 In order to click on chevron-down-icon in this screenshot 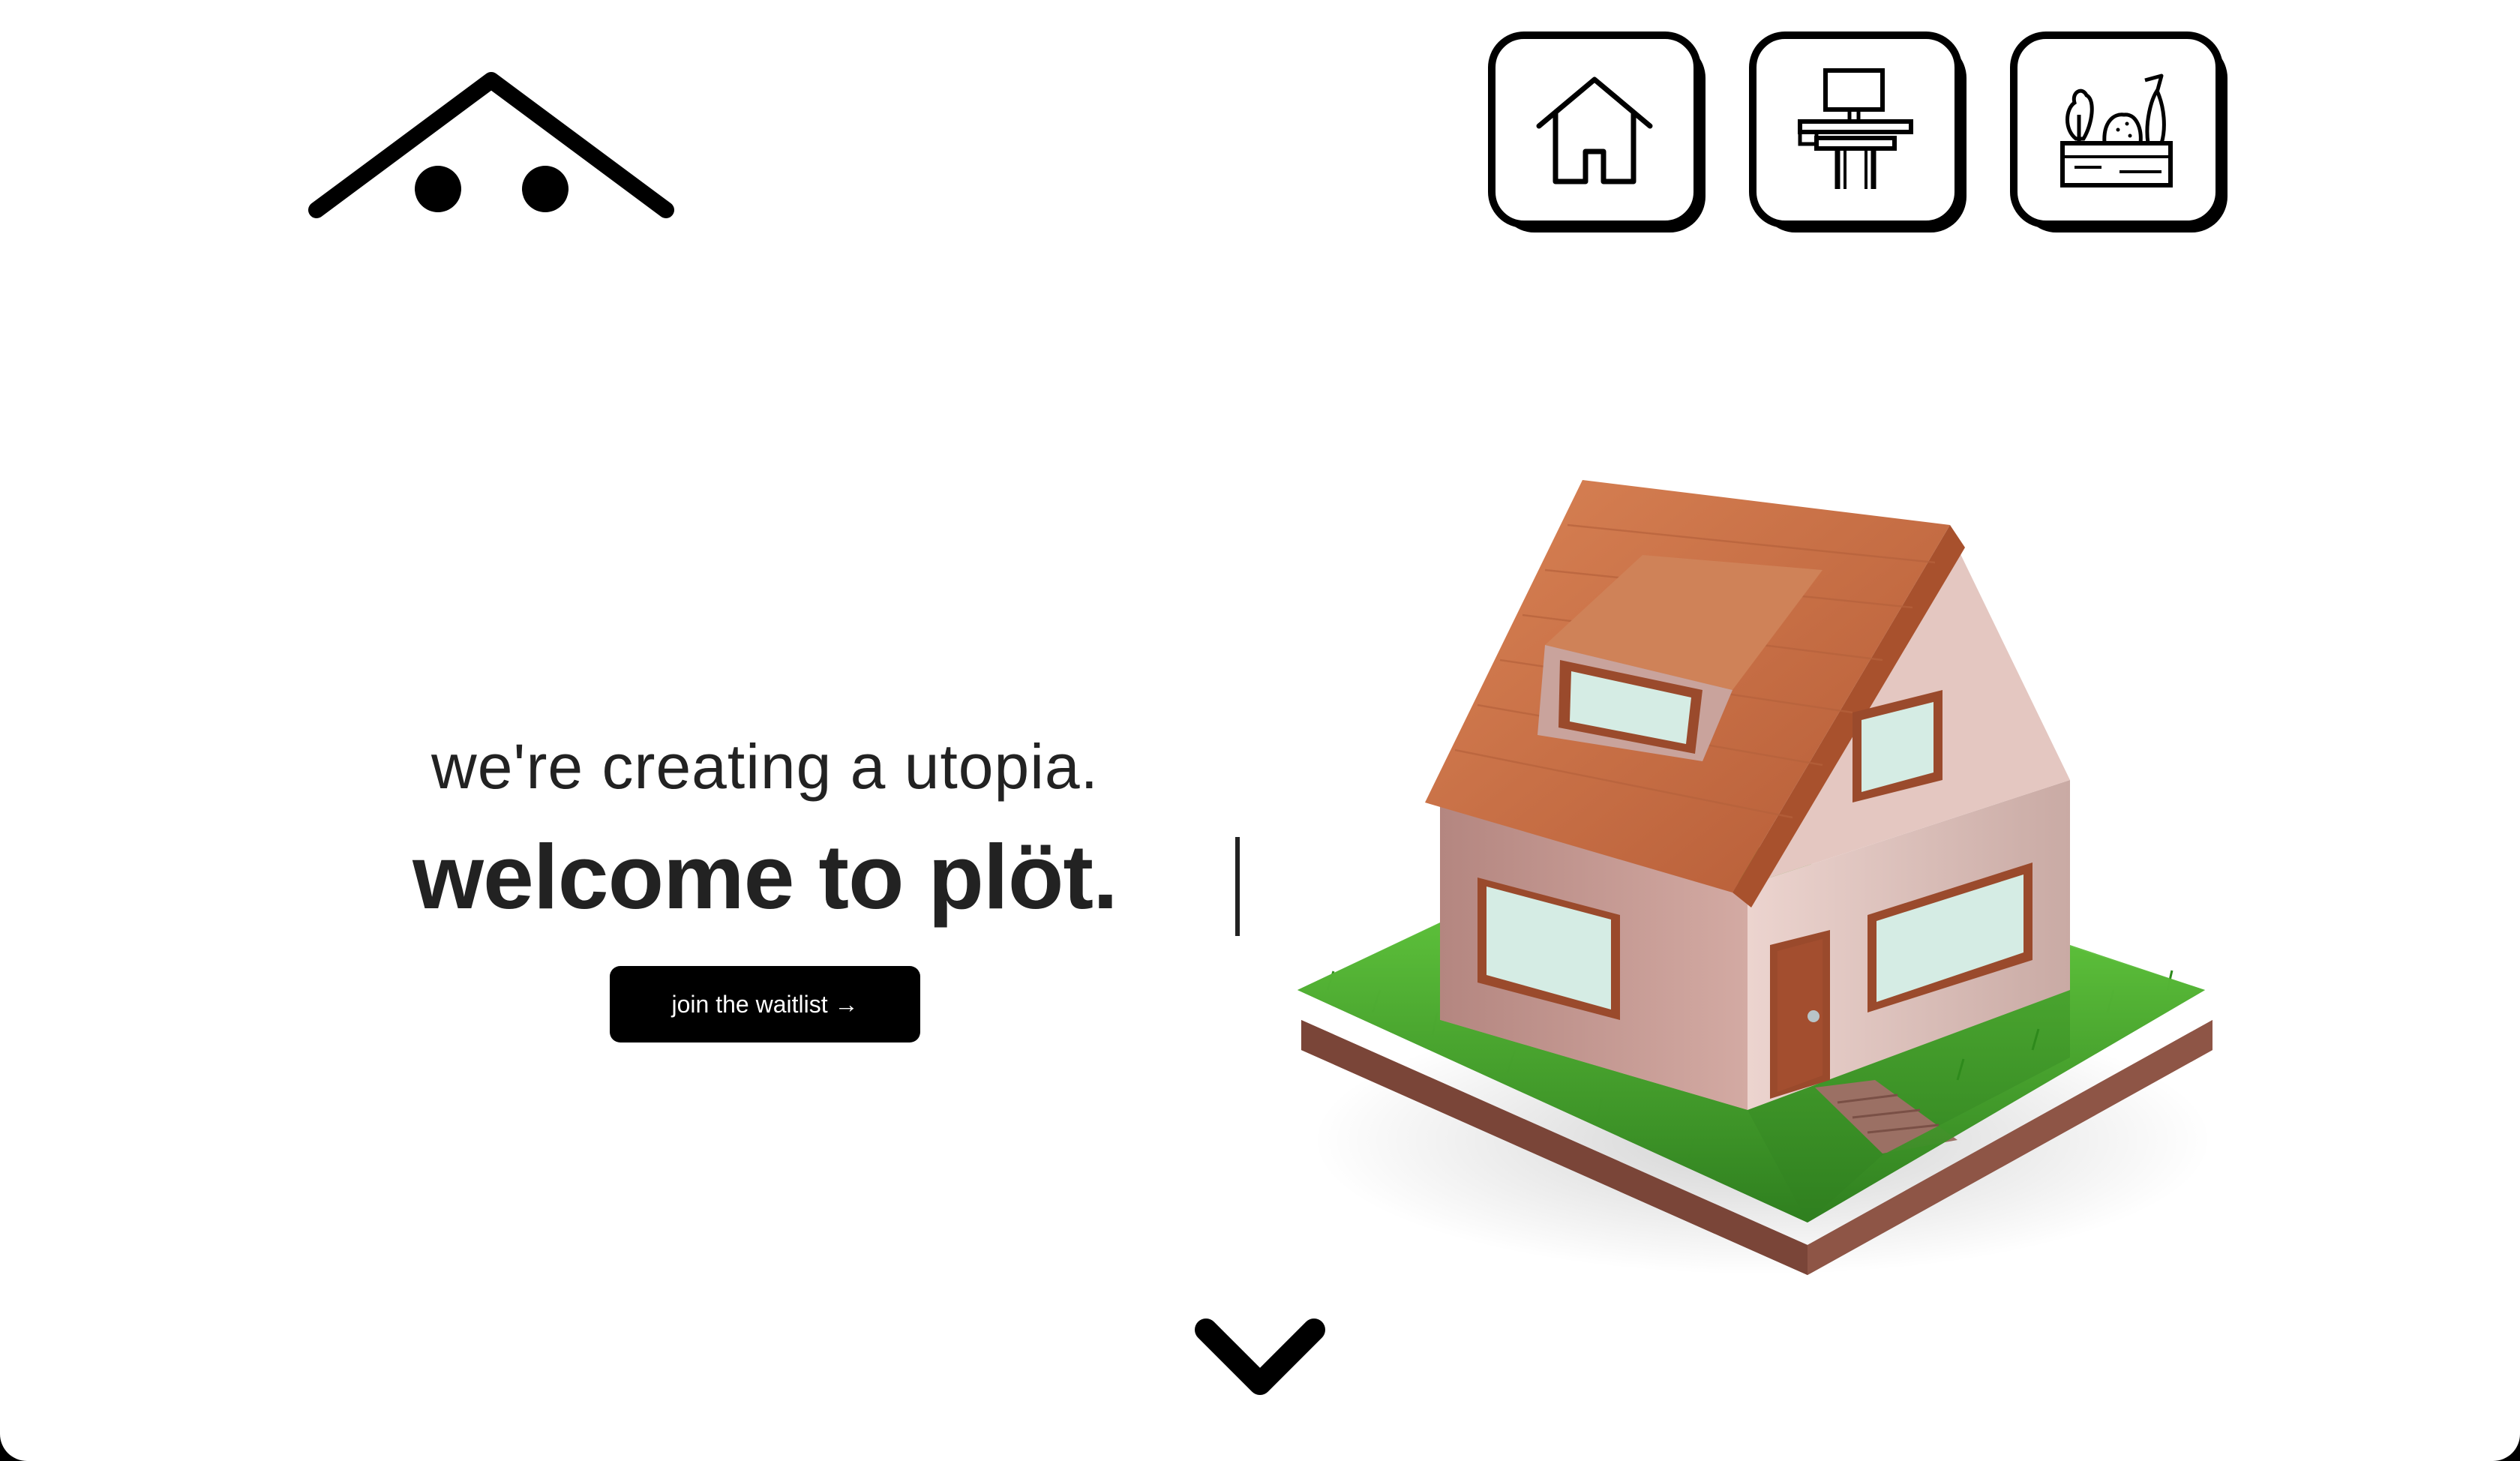, I will do `click(1260, 1357)`.